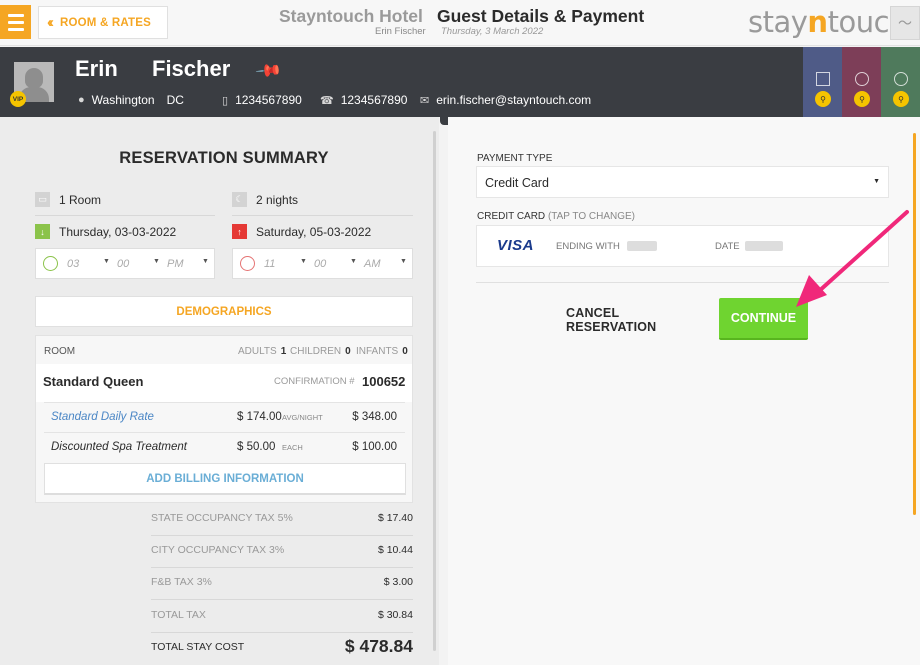 Image resolution: width=920 pixels, height=665 pixels. Describe the element at coordinates (225, 479) in the screenshot. I see `add-billing-information-button: ADD BILLING INFORMATION` at that location.